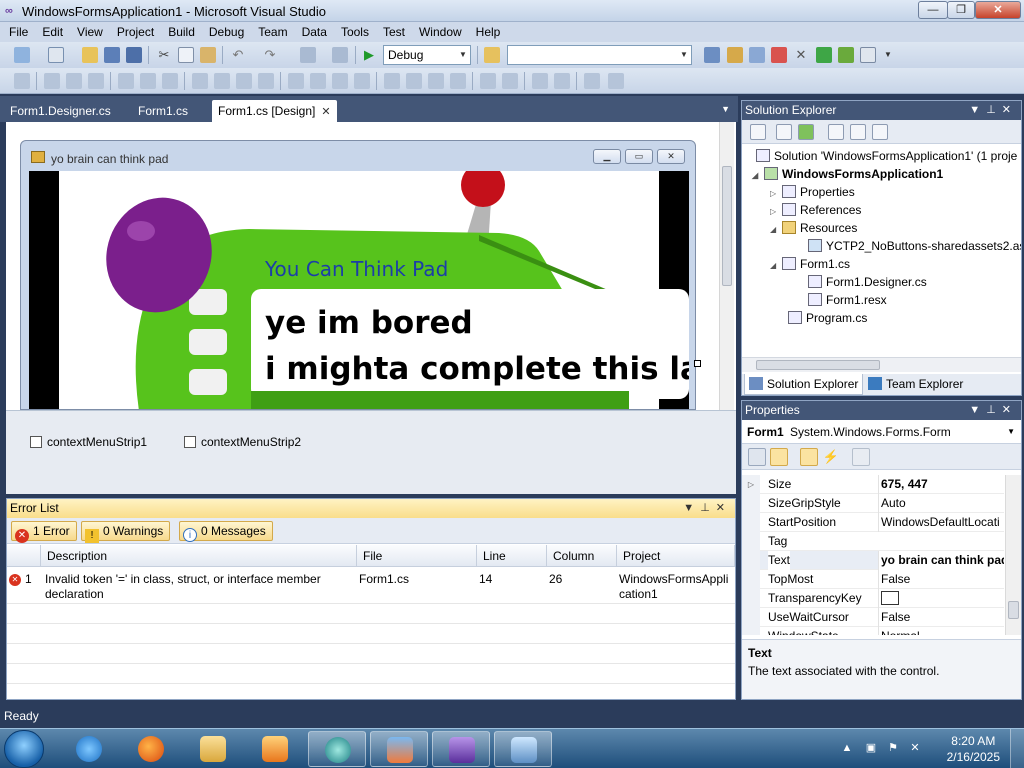 The height and width of the screenshot is (768, 1024). What do you see at coordinates (512, 556) in the screenshot?
I see `column-header-line: Line` at bounding box center [512, 556].